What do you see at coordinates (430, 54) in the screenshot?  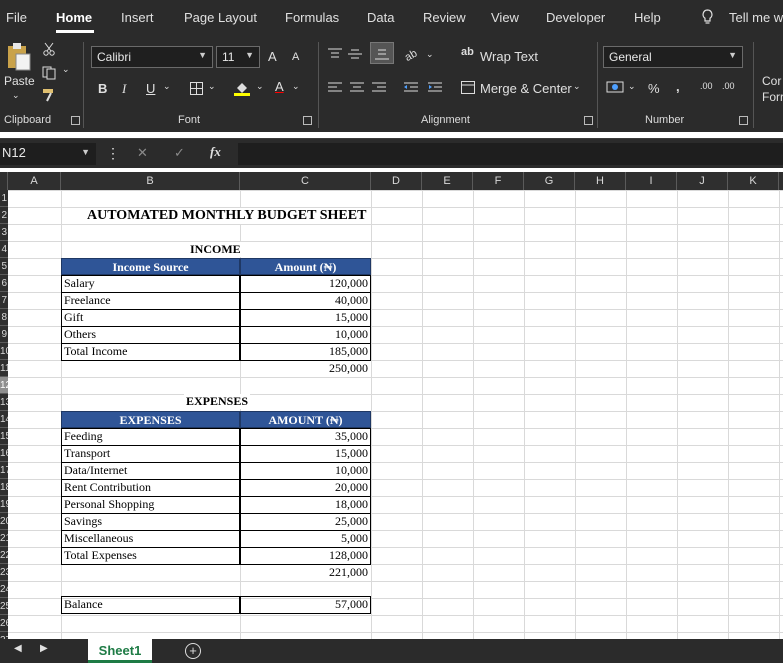 I see `orientation-dropdown-arrow: ⌄` at bounding box center [430, 54].